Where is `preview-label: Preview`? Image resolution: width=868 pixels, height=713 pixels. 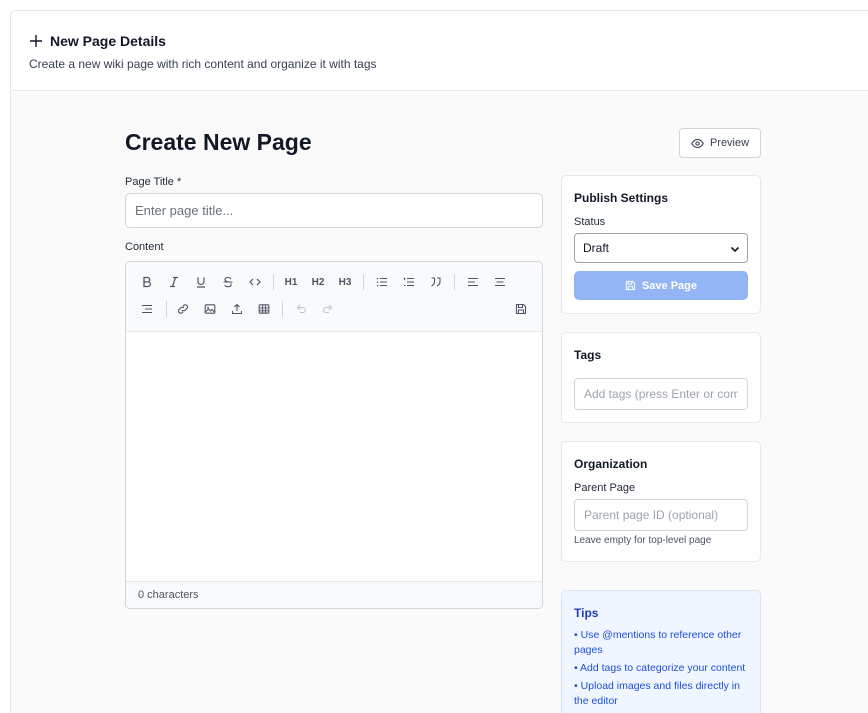 preview-label: Preview is located at coordinates (729, 143).